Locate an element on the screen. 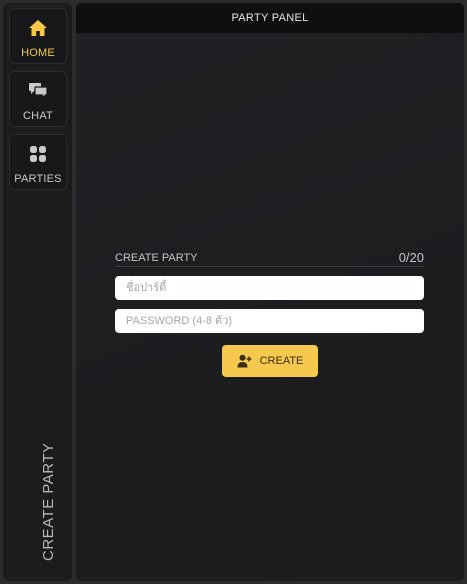 Image resolution: width=467 pixels, height=584 pixels. home-icon is located at coordinates (38, 28).